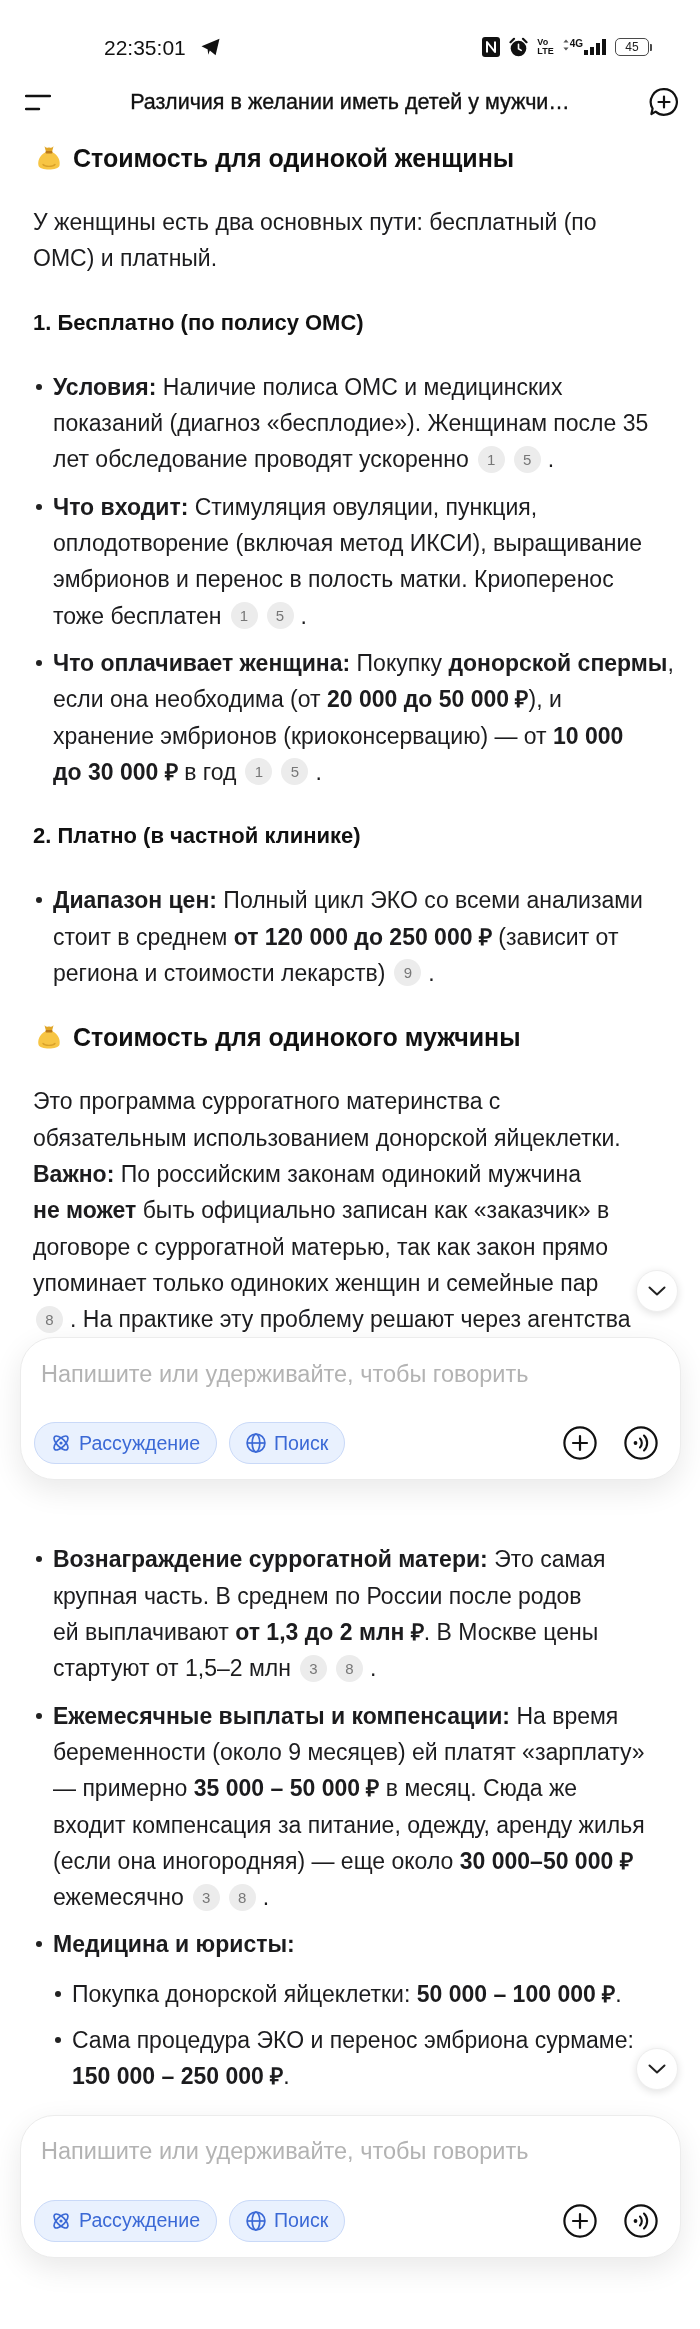  Describe the element at coordinates (210, 47) in the screenshot. I see `paper-plane-icon` at that location.